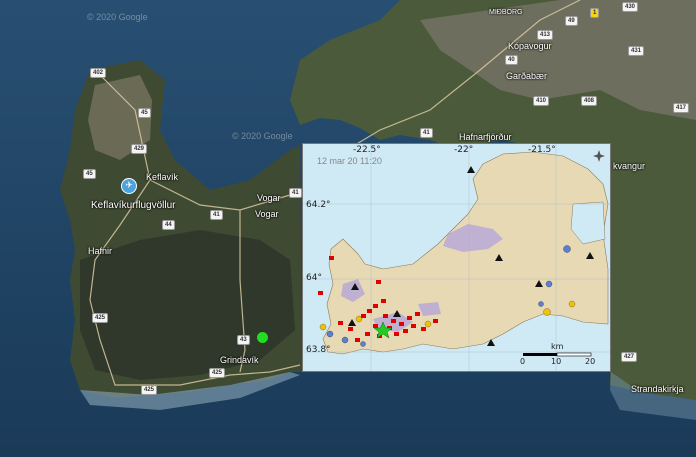  Describe the element at coordinates (541, 101) in the screenshot. I see `road-410: 410` at that location.